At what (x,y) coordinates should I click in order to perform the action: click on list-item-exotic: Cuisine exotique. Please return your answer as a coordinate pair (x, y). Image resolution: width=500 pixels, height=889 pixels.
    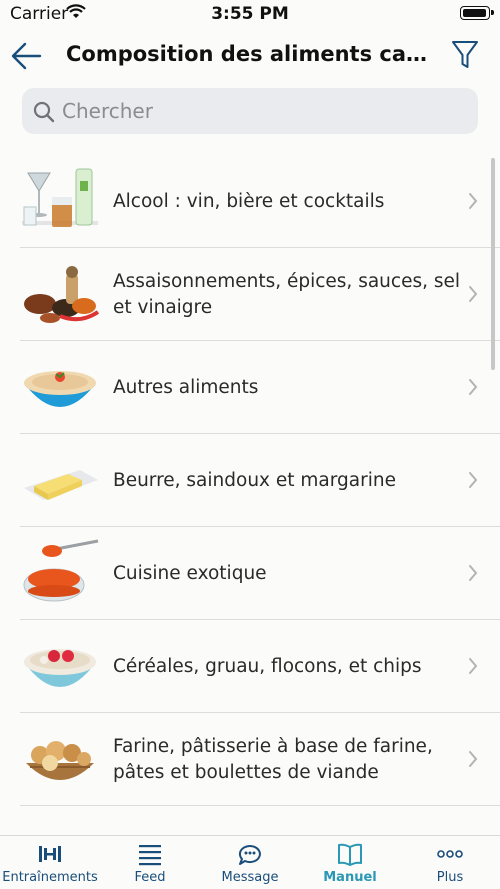
    Looking at the image, I should click on (260, 573).